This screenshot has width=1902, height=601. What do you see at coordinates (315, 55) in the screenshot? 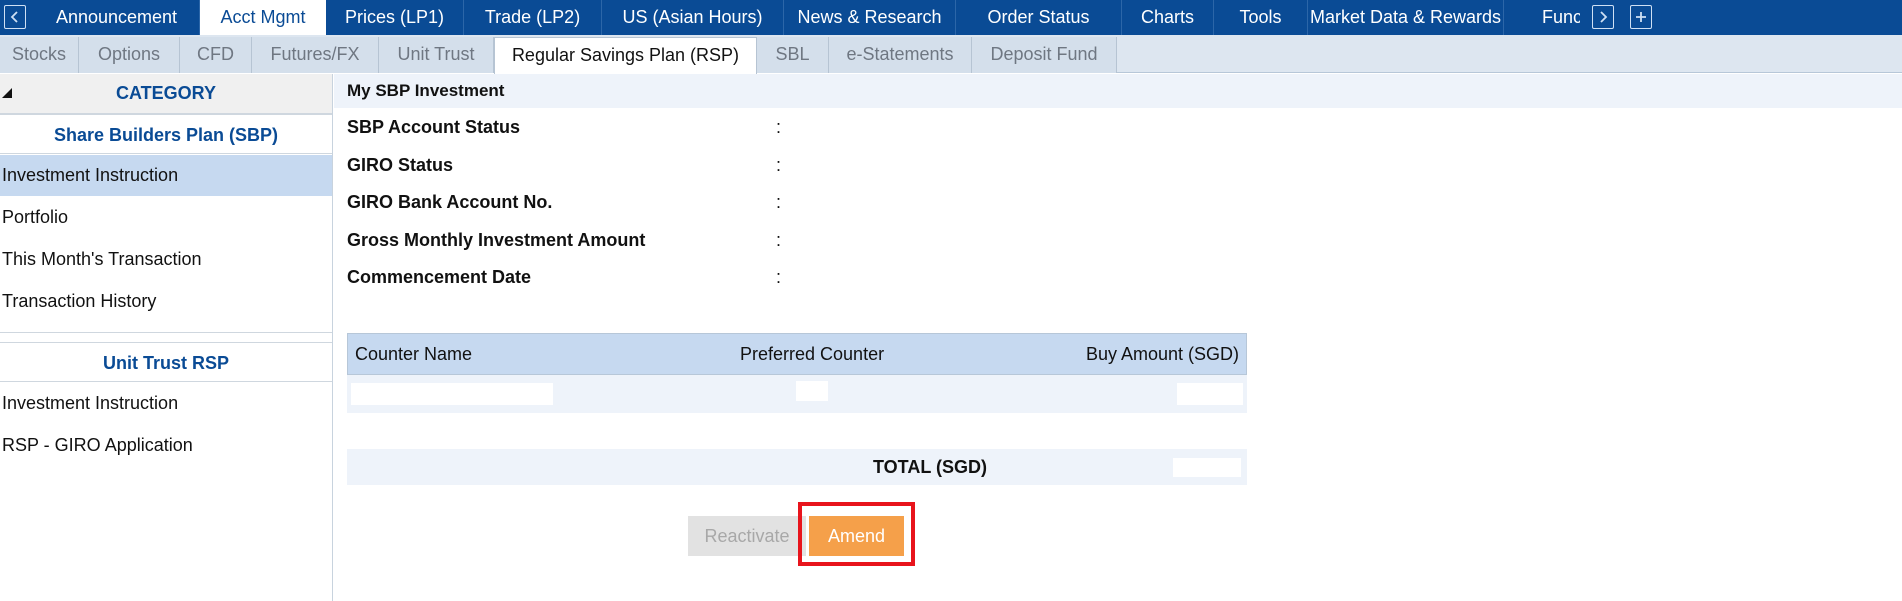
I see `subtab-futures-fx: Futures/FX` at bounding box center [315, 55].